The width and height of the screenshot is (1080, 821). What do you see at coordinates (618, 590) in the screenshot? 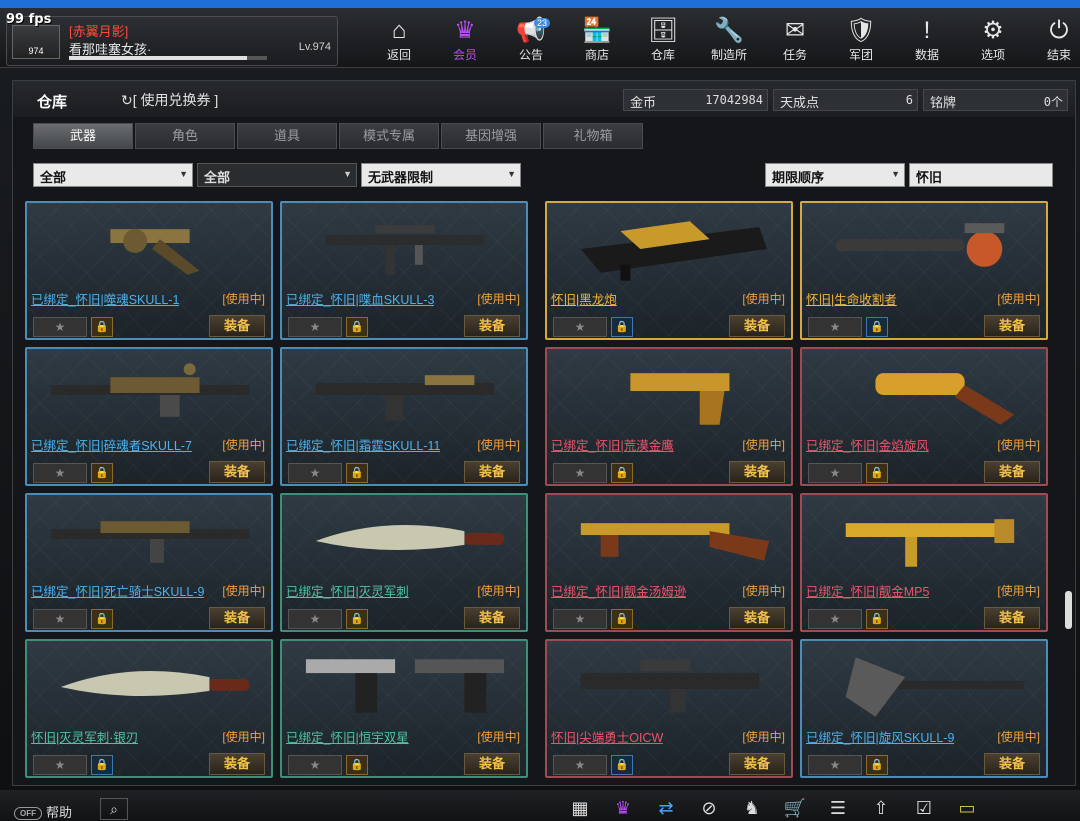
I see `item-name: 已绑定_怀旧|靓金汤姆逊` at bounding box center [618, 590].